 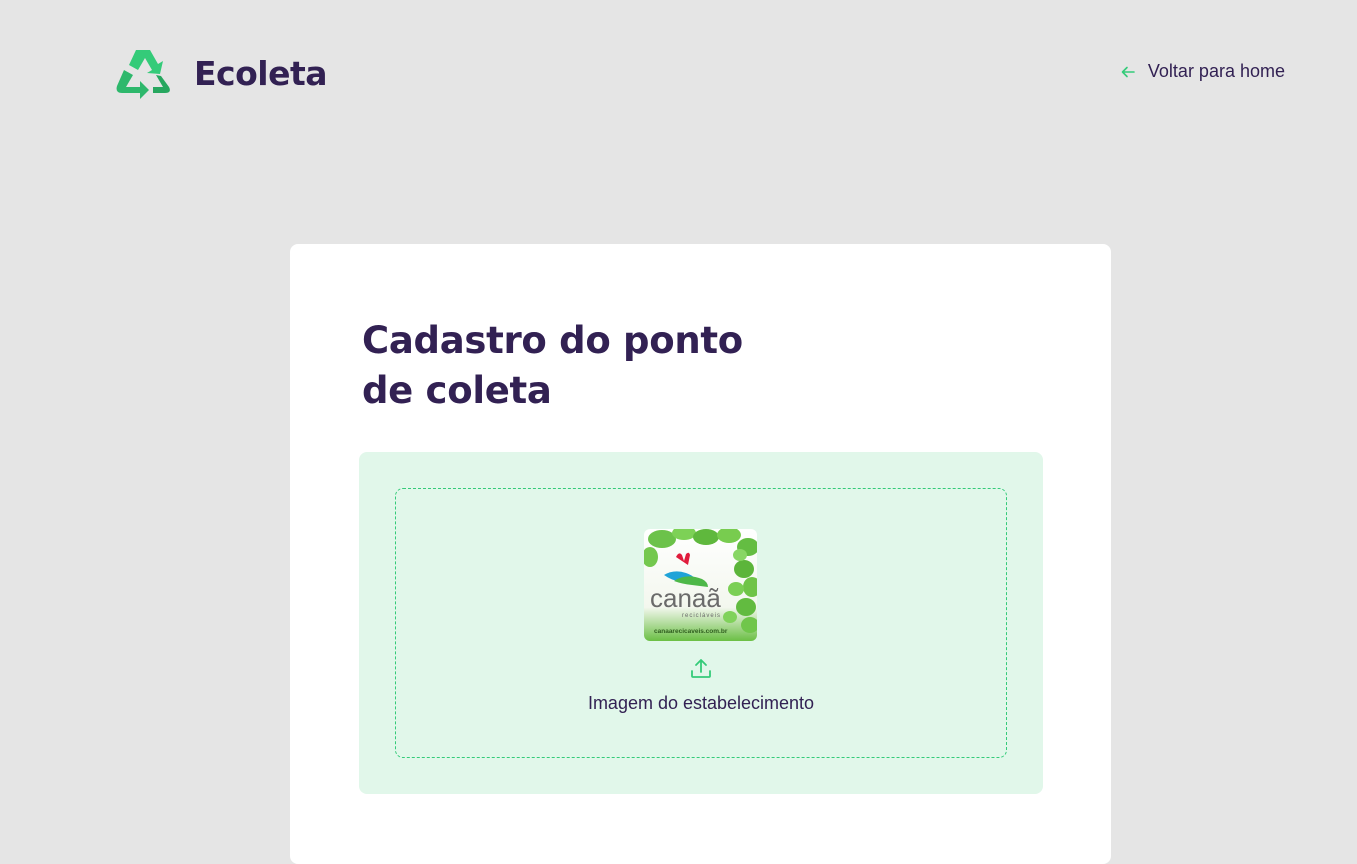 I want to click on arrow-left-icon, so click(x=1128, y=71).